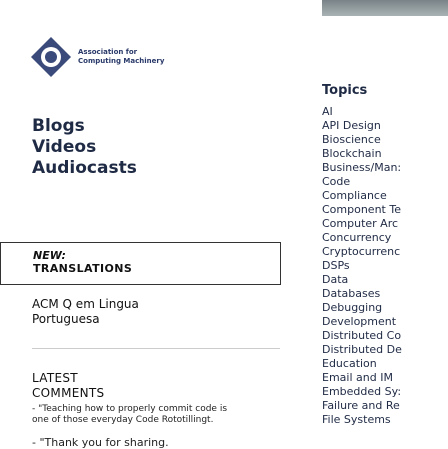 This screenshot has height=449, width=448. Describe the element at coordinates (385, 336) in the screenshot. I see `topic-item: Distributed Co` at that location.